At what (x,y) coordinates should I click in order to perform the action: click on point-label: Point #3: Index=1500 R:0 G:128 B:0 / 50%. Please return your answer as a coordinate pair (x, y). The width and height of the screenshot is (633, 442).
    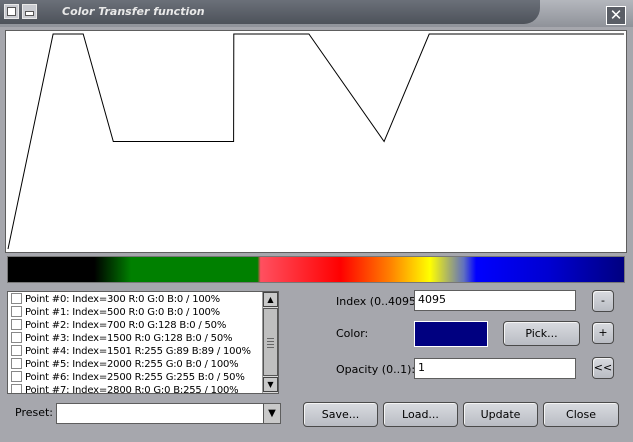
    Looking at the image, I should click on (129, 338).